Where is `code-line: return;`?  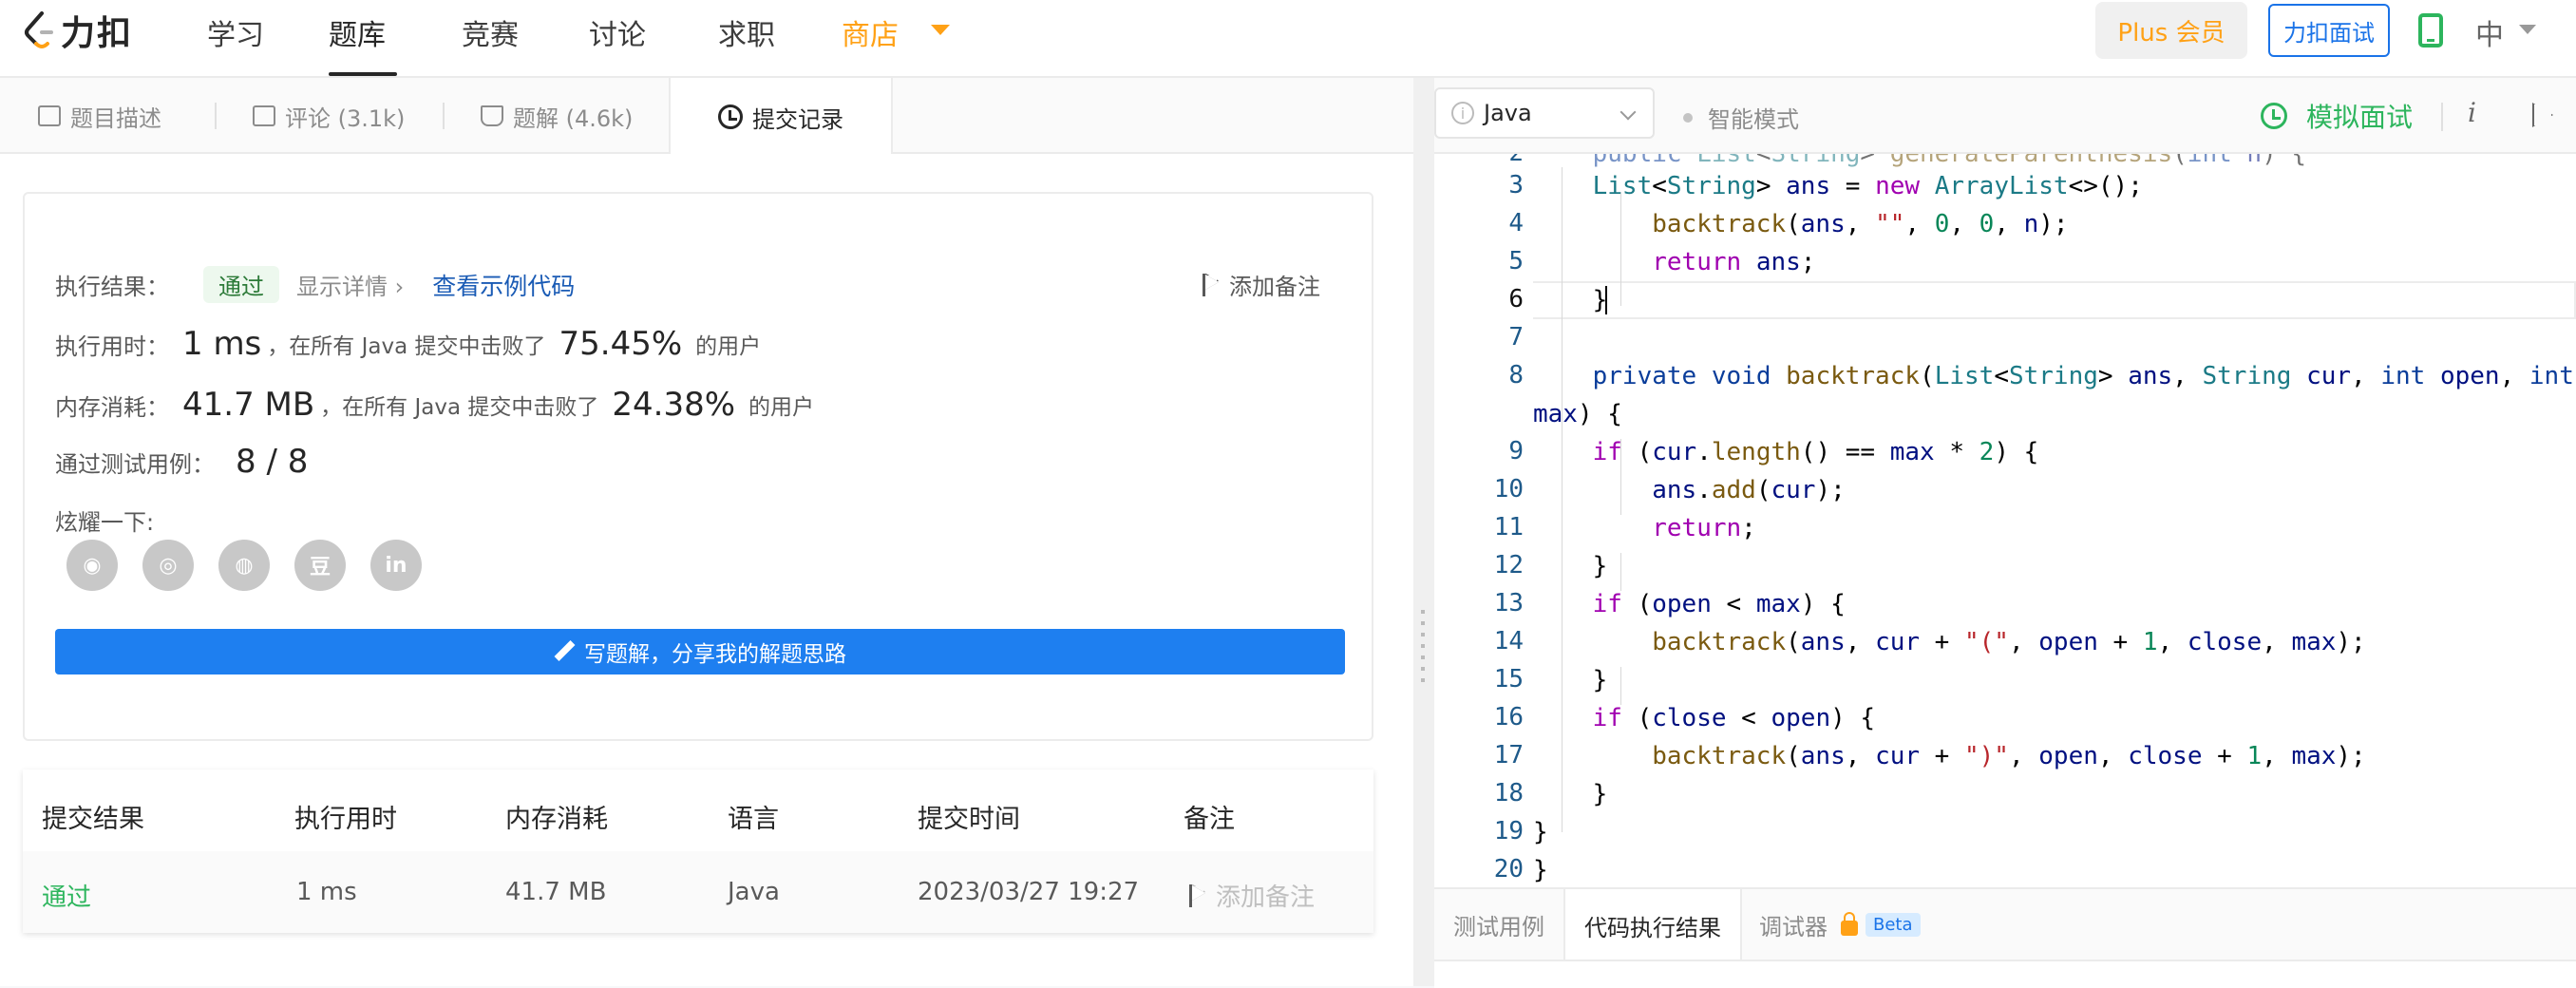 code-line: return; is located at coordinates (1704, 528).